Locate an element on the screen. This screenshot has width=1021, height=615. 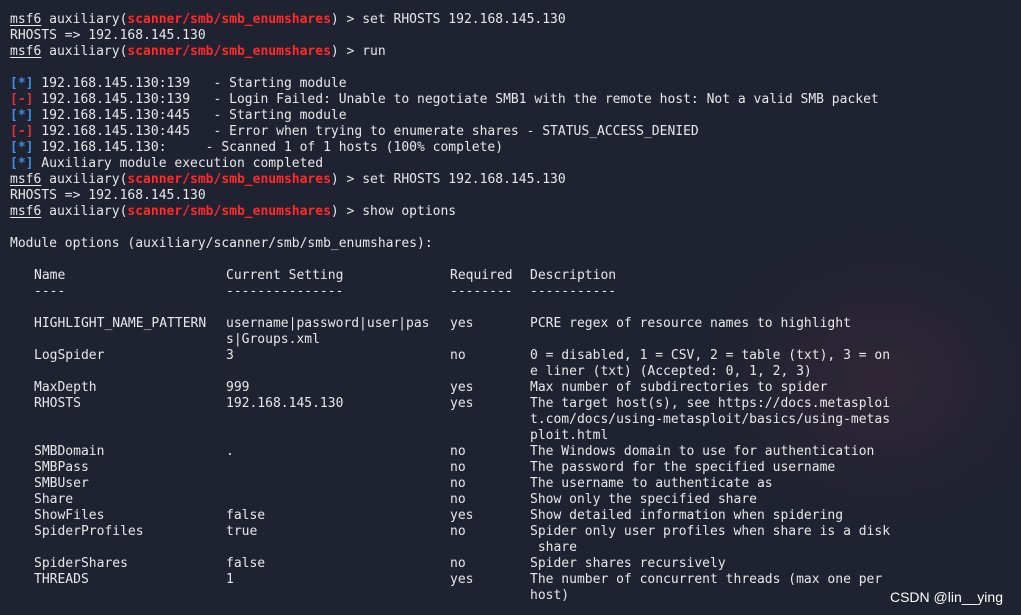
status-text: Auxiliary module execution completed is located at coordinates (178, 163).